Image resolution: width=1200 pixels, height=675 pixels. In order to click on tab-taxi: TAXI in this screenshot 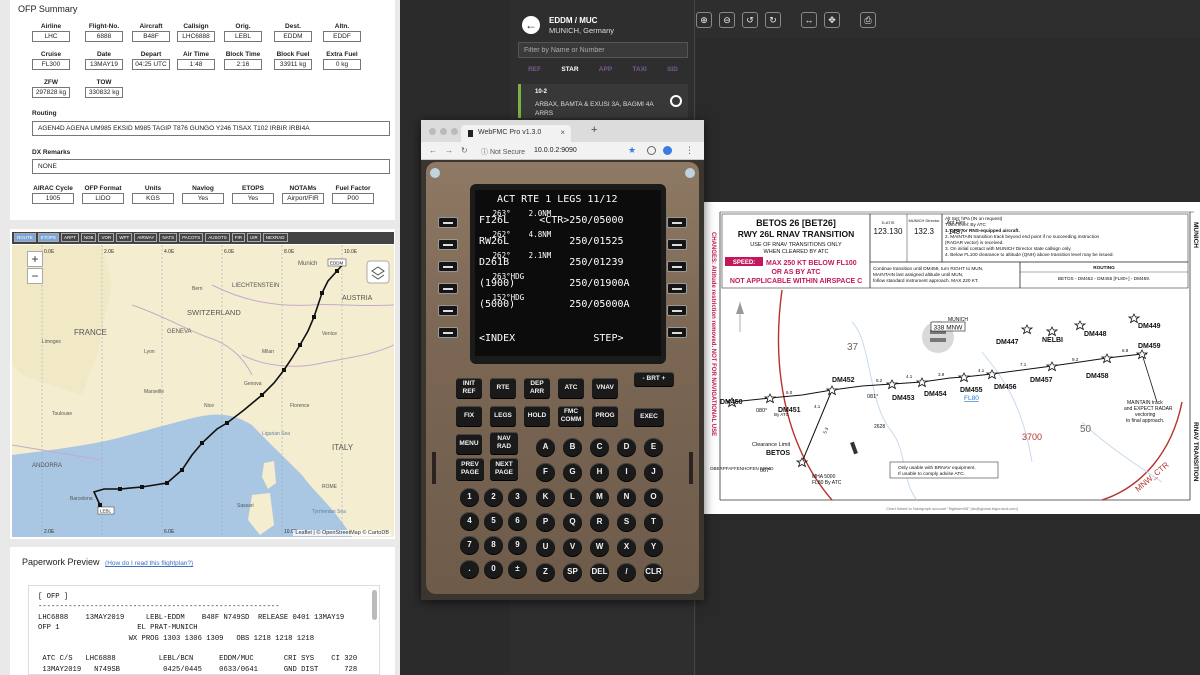, I will do `click(639, 71)`.